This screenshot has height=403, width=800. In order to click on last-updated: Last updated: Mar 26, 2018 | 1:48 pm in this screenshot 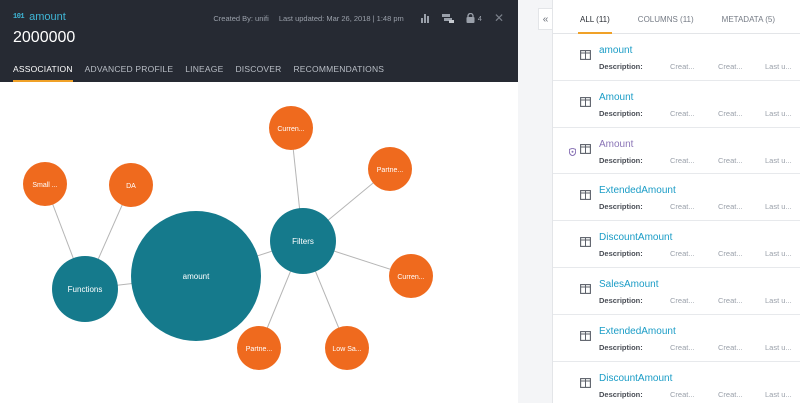, I will do `click(341, 18)`.